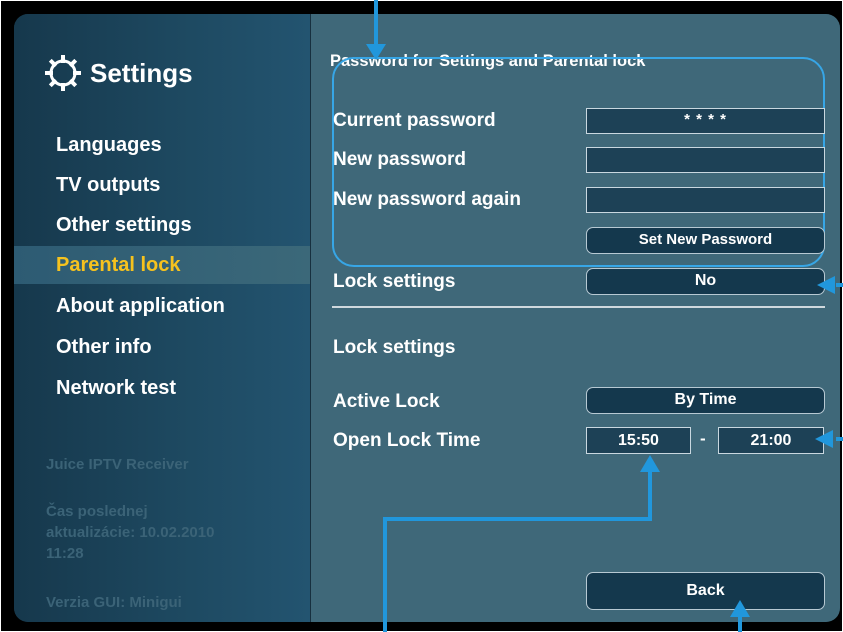  I want to click on menu-item-languages: Languages, so click(162, 145).